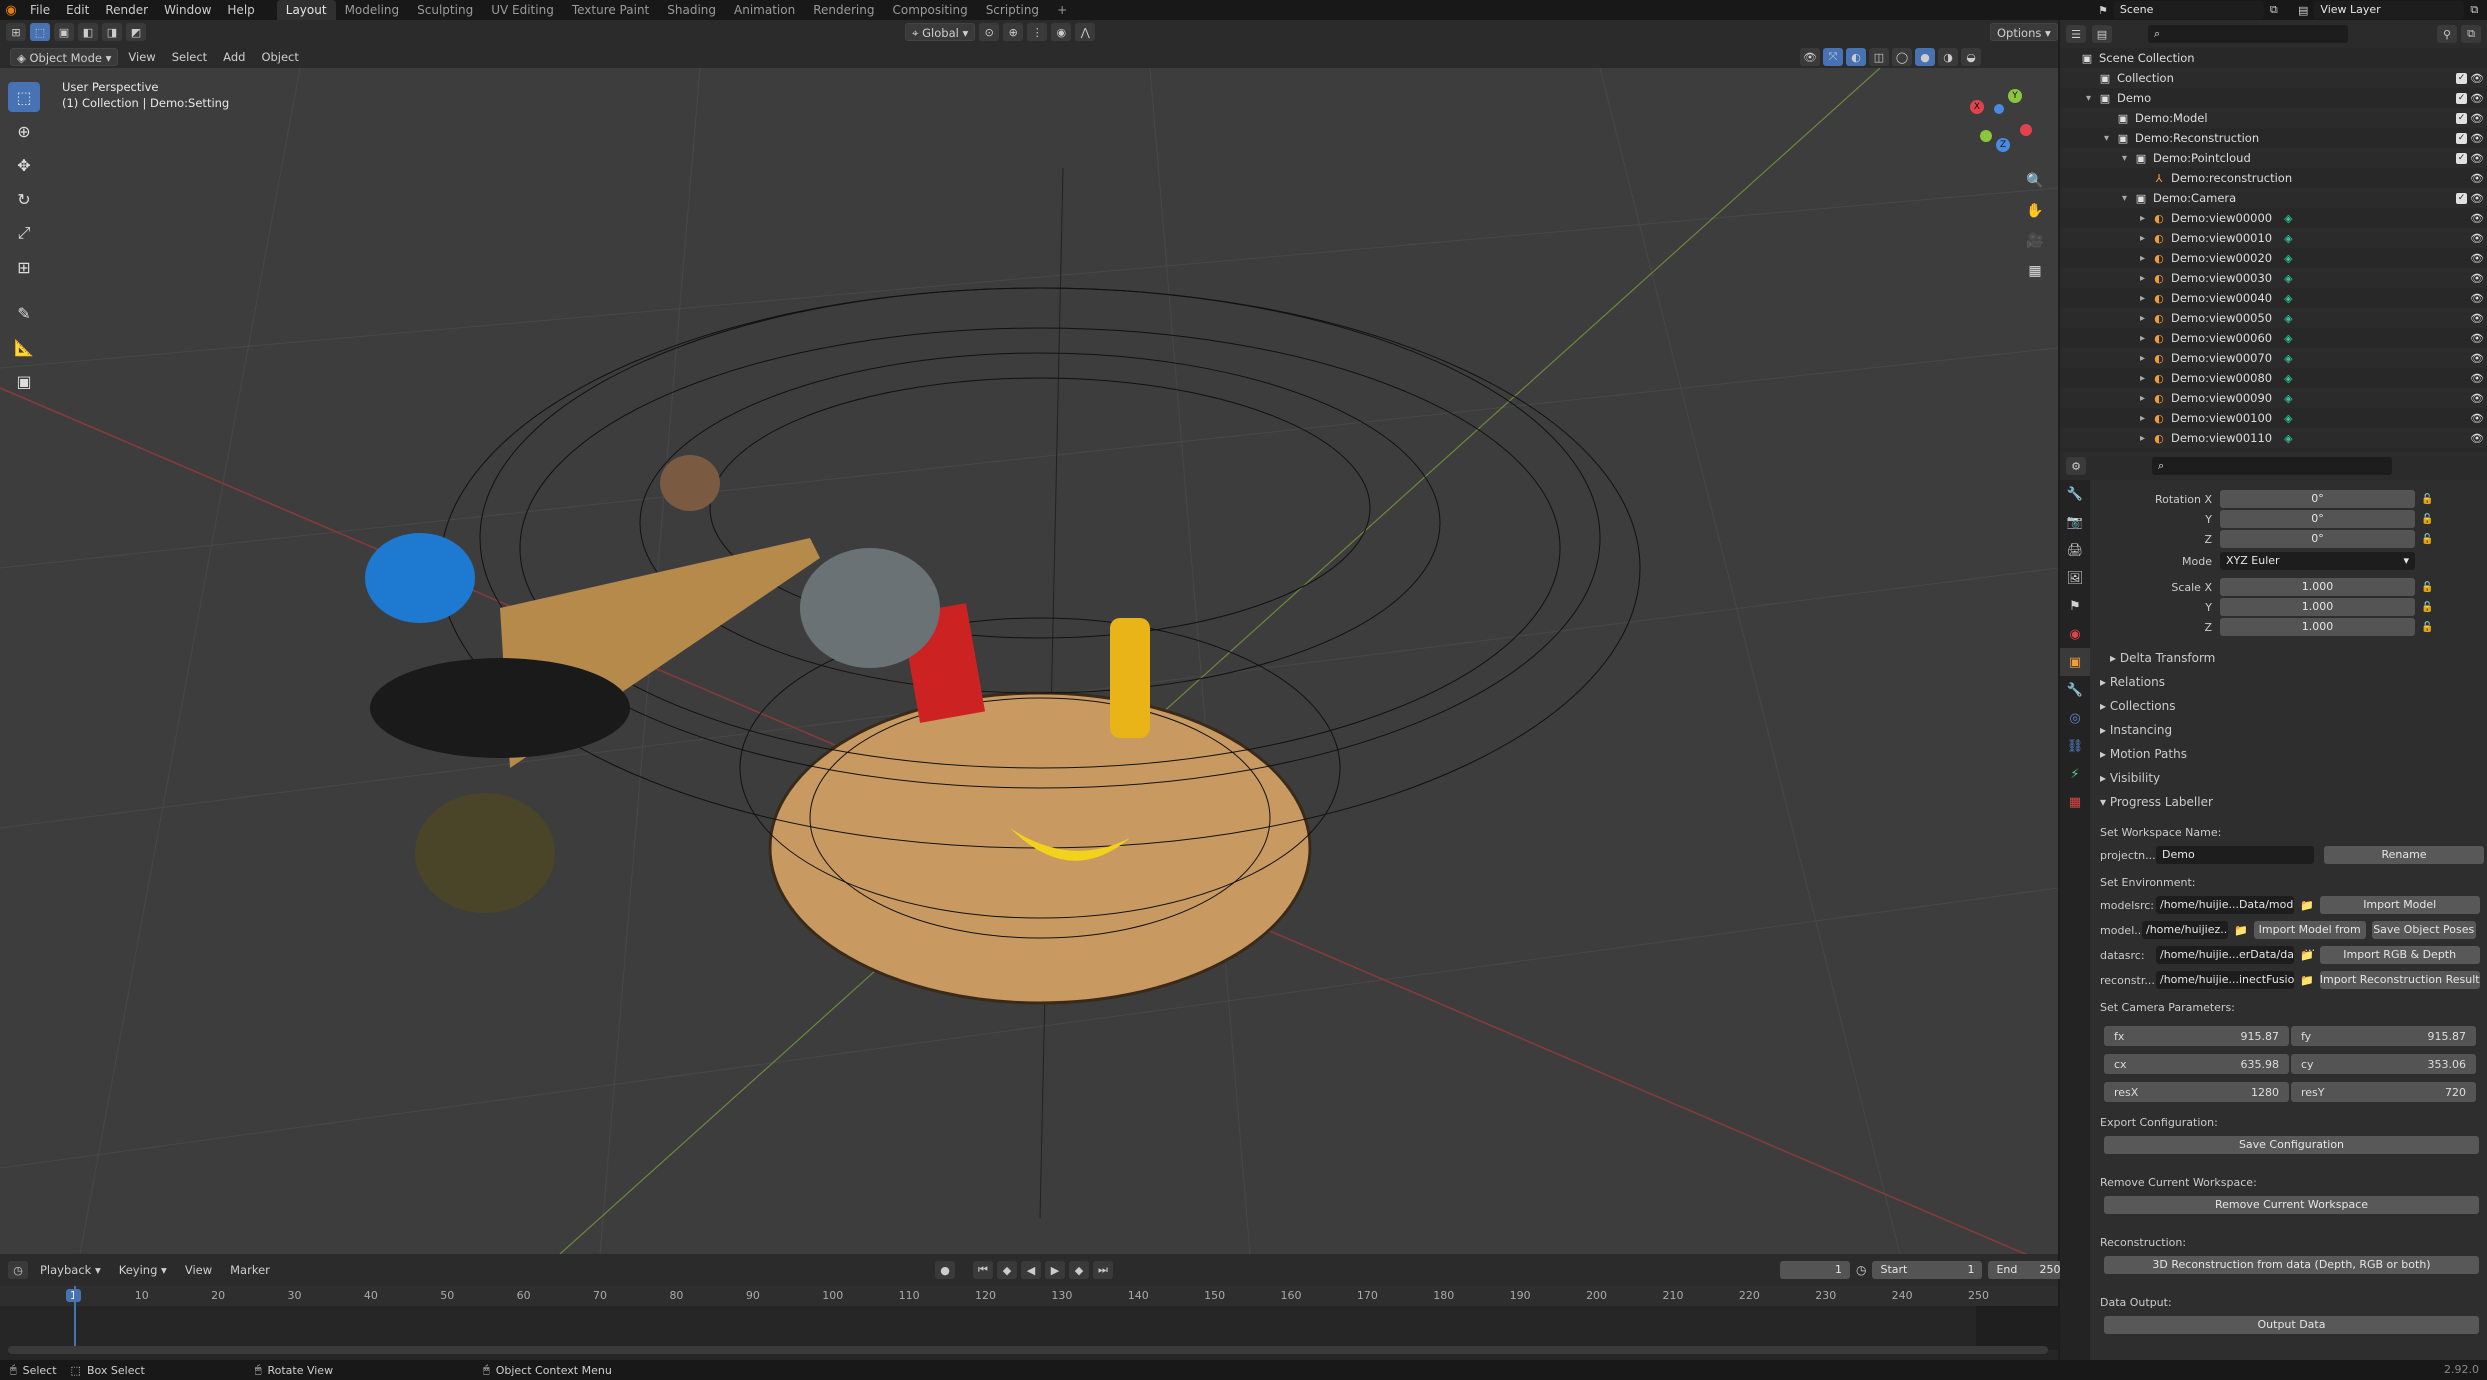  Describe the element at coordinates (2075, 718) in the screenshot. I see `physics-tab-icon: ◎` at that location.